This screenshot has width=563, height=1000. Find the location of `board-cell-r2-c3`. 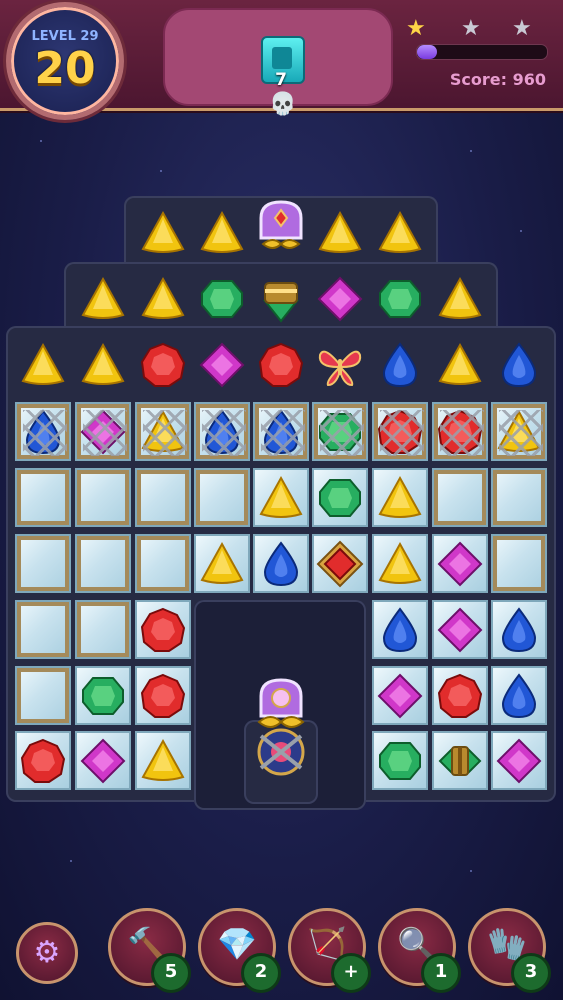

board-cell-r2-c3 is located at coordinates (222, 364).